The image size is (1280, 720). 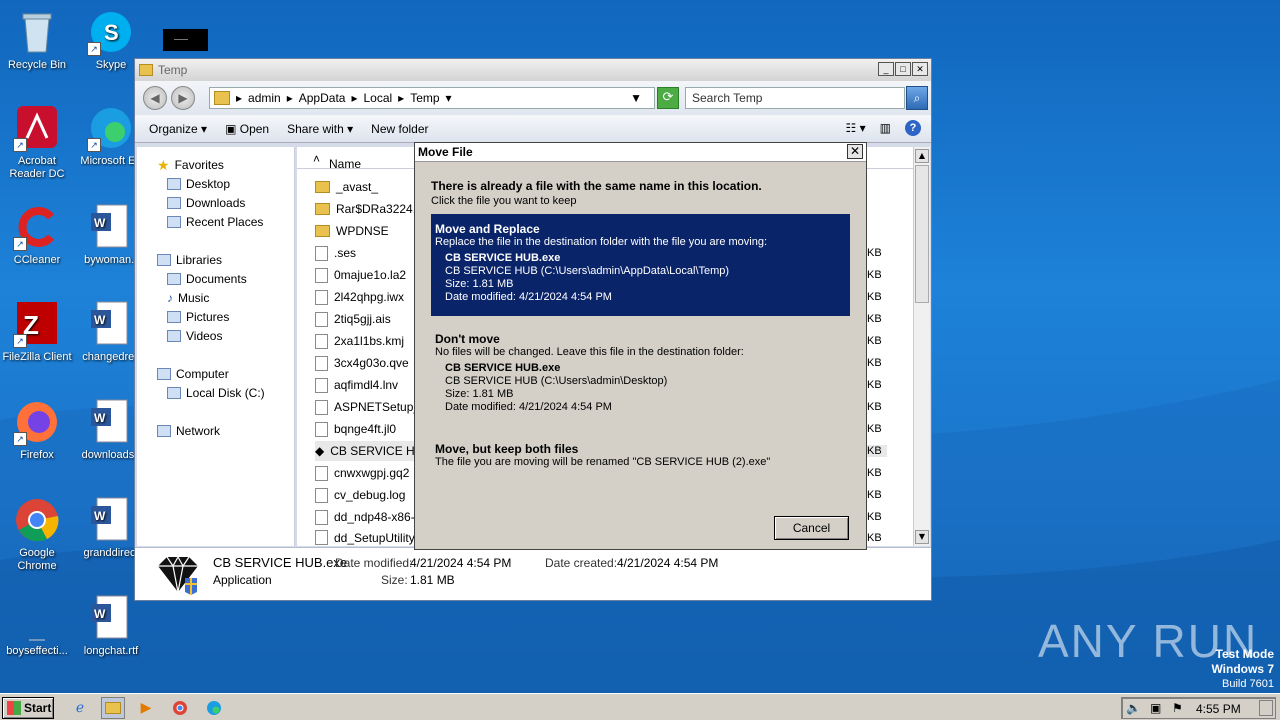 I want to click on media-player-icon: ▶, so click(x=146, y=708).